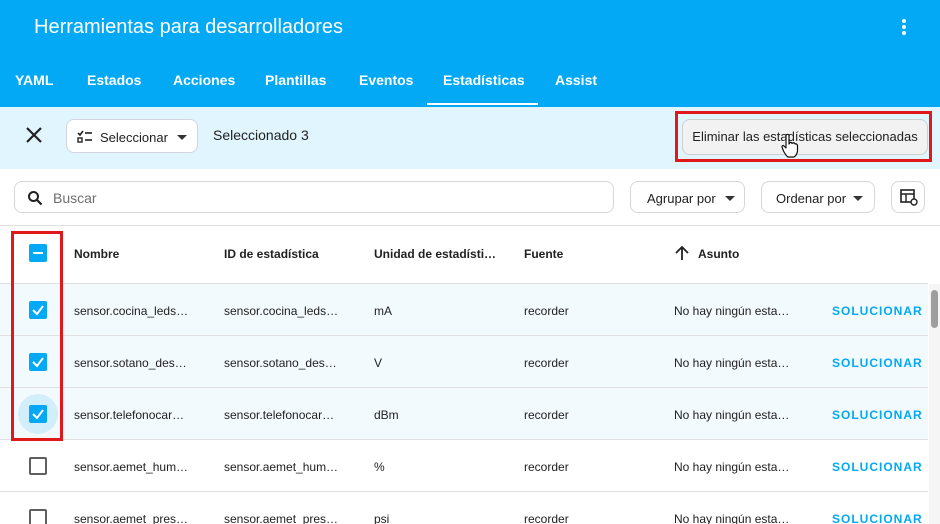  Describe the element at coordinates (34, 80) in the screenshot. I see `tab-yaml: YAML` at that location.